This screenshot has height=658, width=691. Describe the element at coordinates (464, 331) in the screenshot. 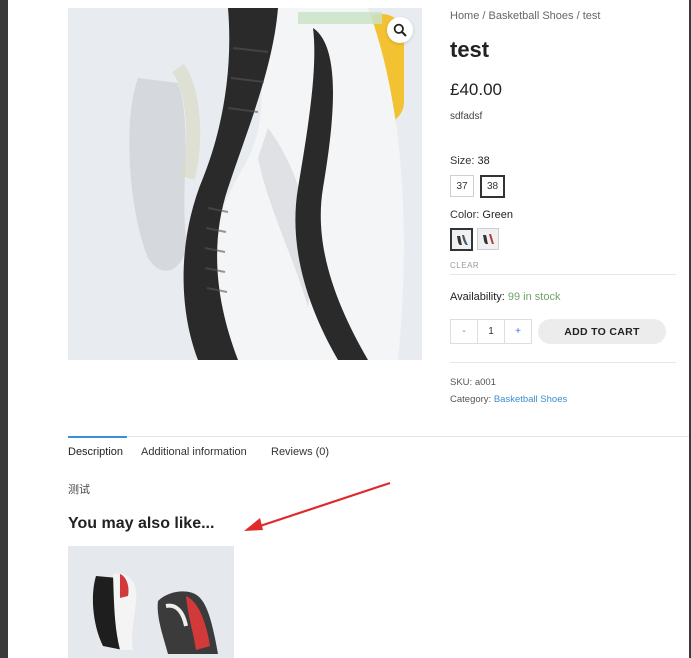

I see `quantity-decrease-button: -` at that location.